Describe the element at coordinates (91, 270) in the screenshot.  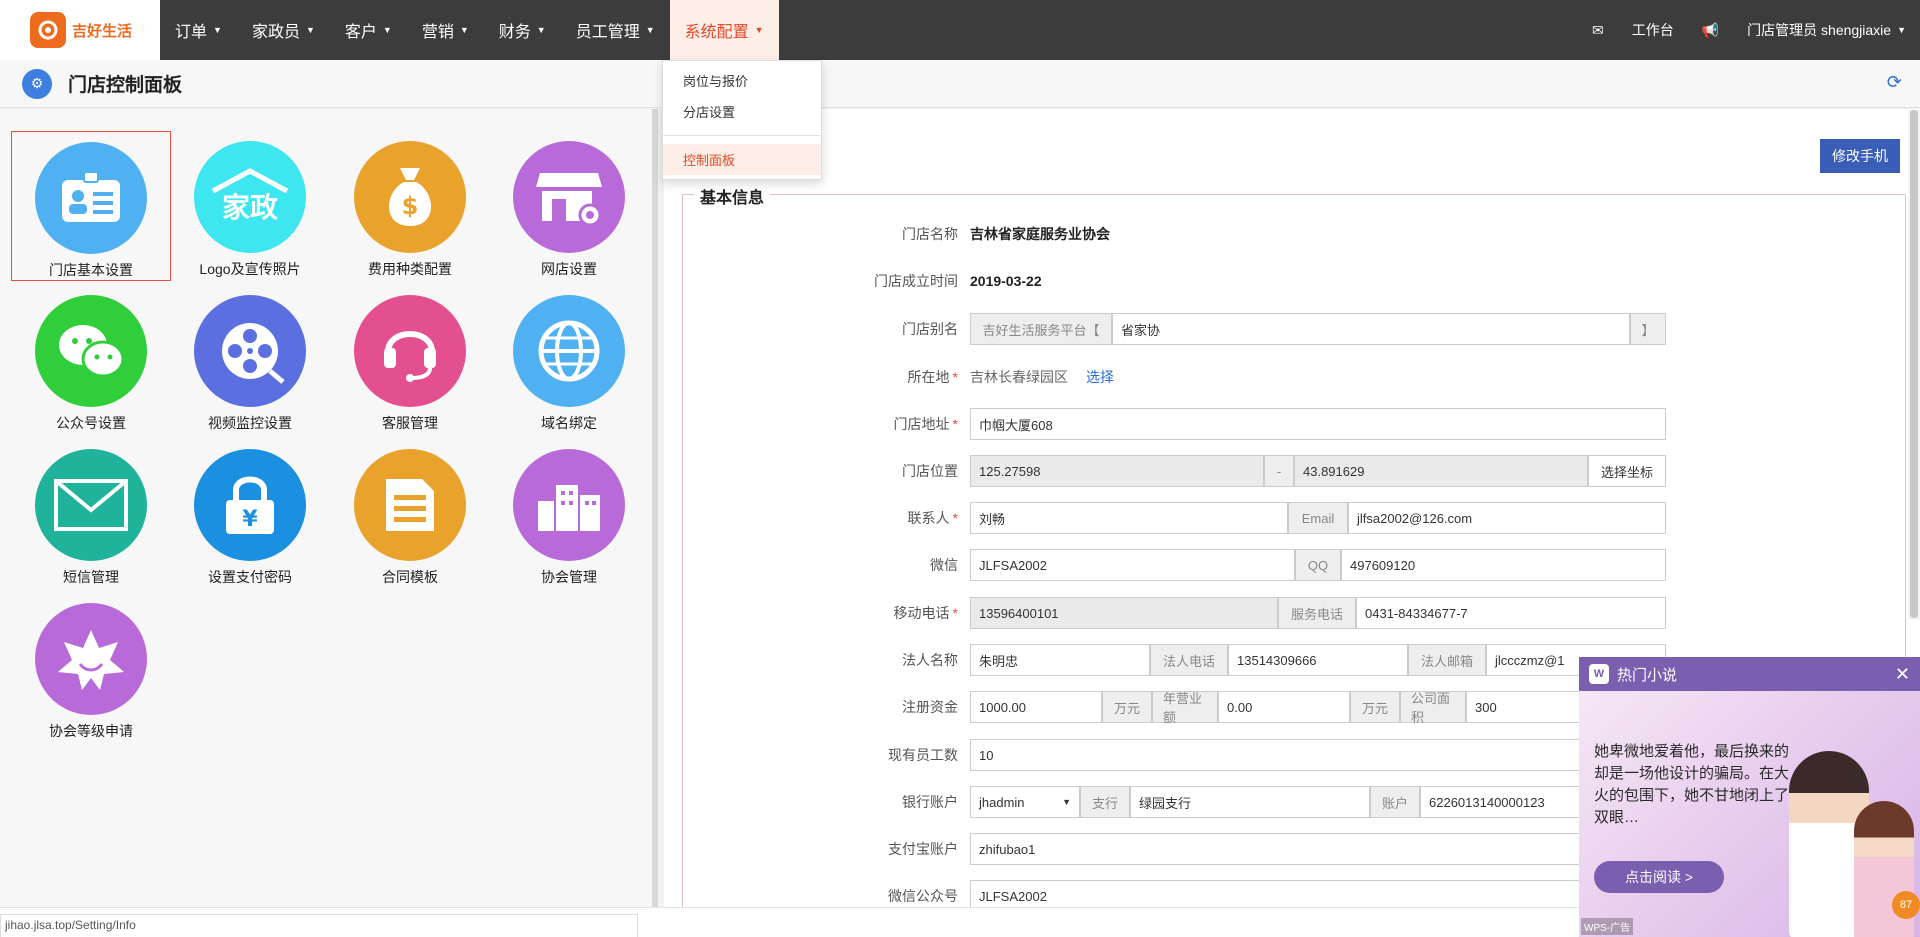
I see `tile-label: 门店基本设置` at that location.